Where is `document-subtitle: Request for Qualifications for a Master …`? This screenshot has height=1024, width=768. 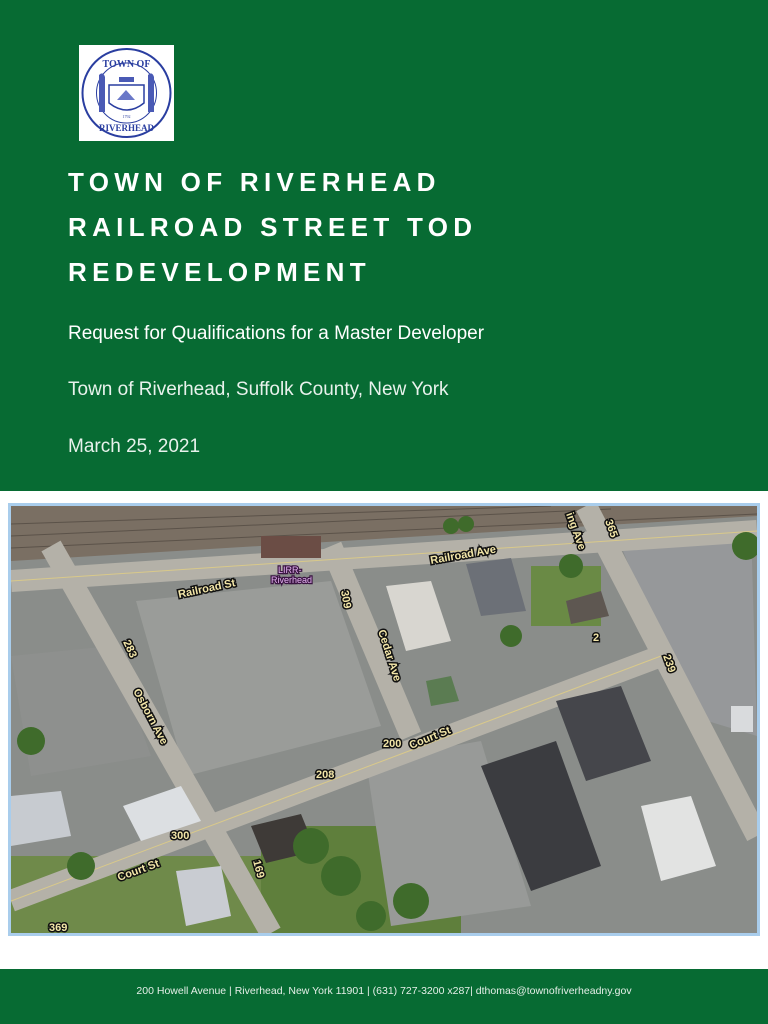
document-subtitle: Request for Qualifications for a Master … is located at coordinates (276, 333).